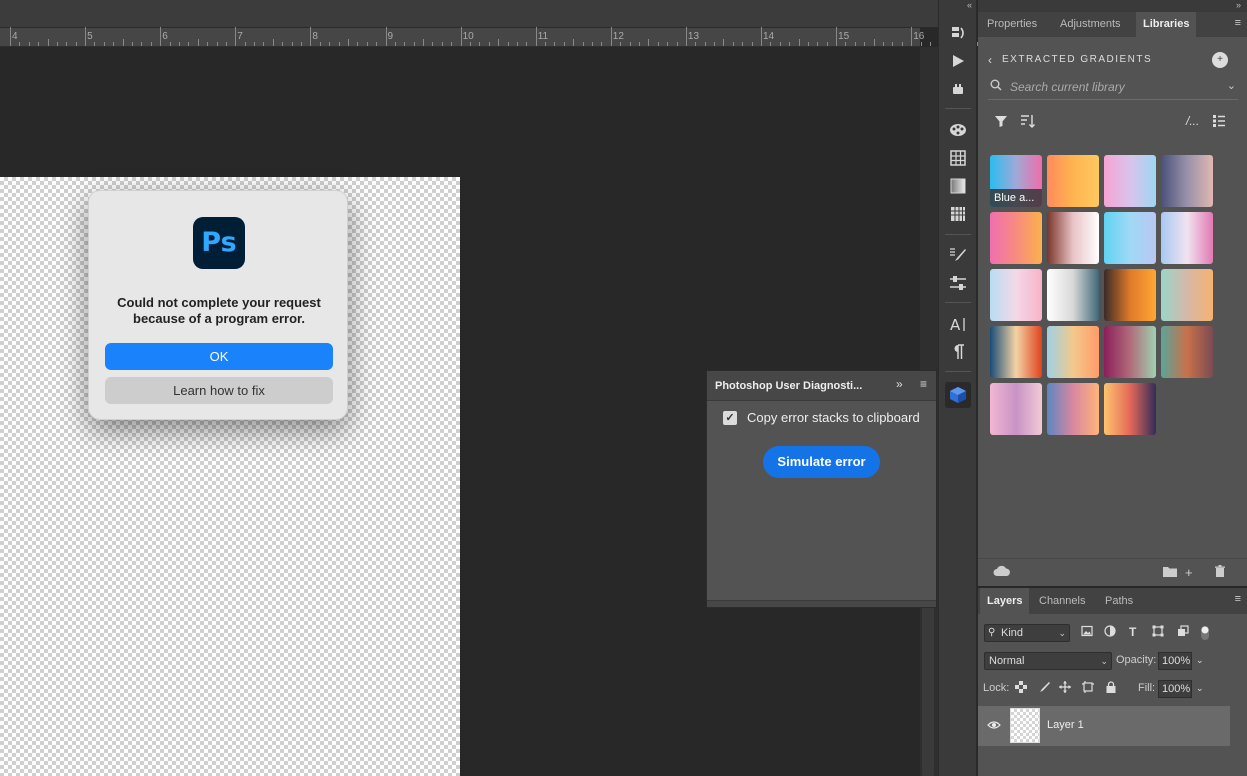 This screenshot has width=1247, height=776. I want to click on fill-field: 100%, so click(1175, 689).